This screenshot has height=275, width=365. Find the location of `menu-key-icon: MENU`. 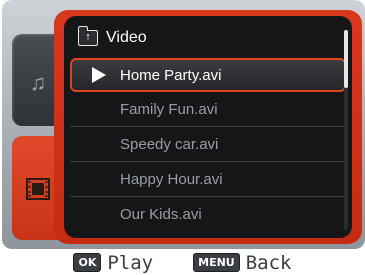

menu-key-icon: MENU is located at coordinates (216, 262).